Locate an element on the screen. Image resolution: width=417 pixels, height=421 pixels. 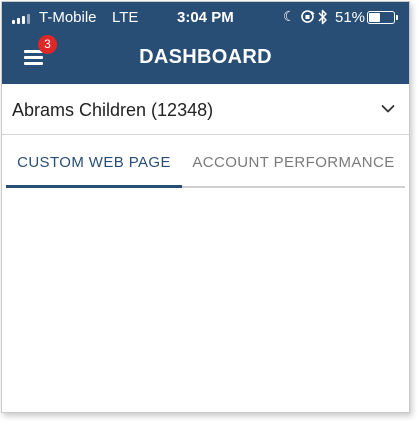
battery-percent: 51% is located at coordinates (350, 17).